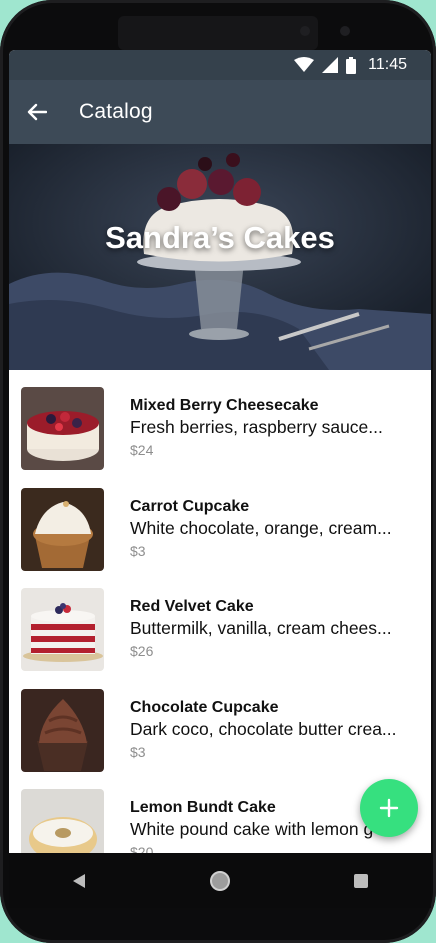 This screenshot has height=943, width=436. I want to click on back-button, so click(37, 112).